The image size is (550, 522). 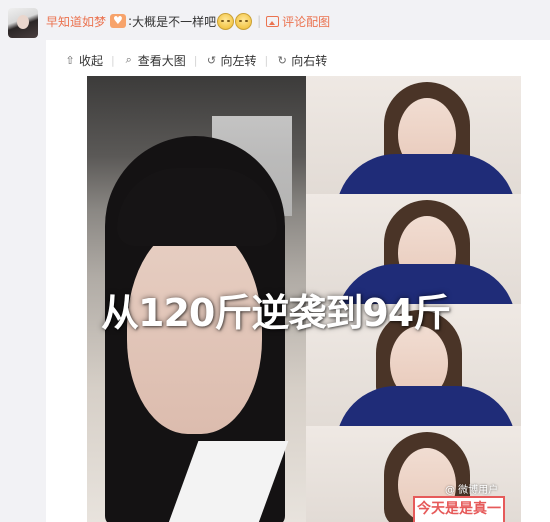 I want to click on watermark: @ 微博用户, so click(x=472, y=490).